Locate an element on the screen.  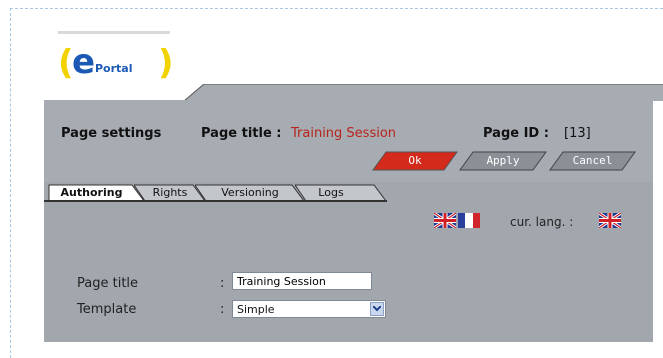
current-language-flag-icon is located at coordinates (610, 220).